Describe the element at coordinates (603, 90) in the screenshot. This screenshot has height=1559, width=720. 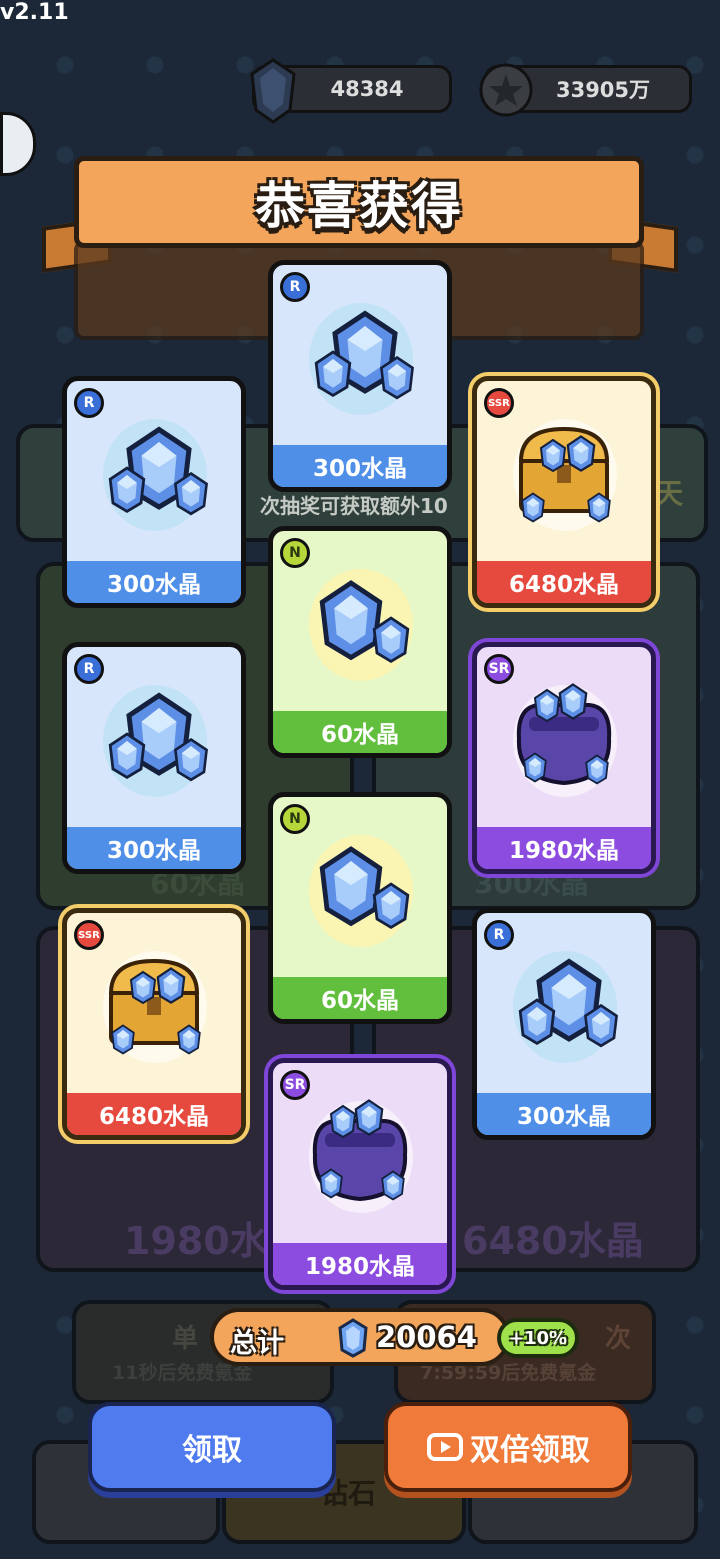
I see `coin-amount: 33905万` at that location.